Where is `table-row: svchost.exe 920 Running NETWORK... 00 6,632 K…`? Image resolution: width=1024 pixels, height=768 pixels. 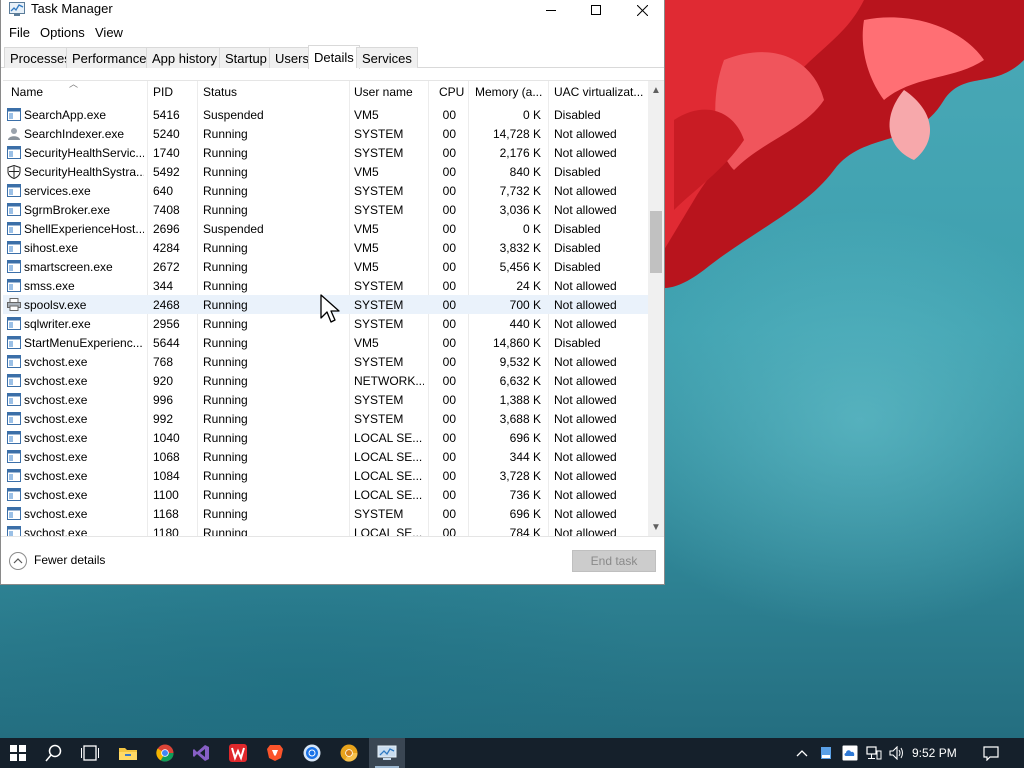
table-row: svchost.exe 920 Running NETWORK... 00 6,632 K… is located at coordinates (325, 380).